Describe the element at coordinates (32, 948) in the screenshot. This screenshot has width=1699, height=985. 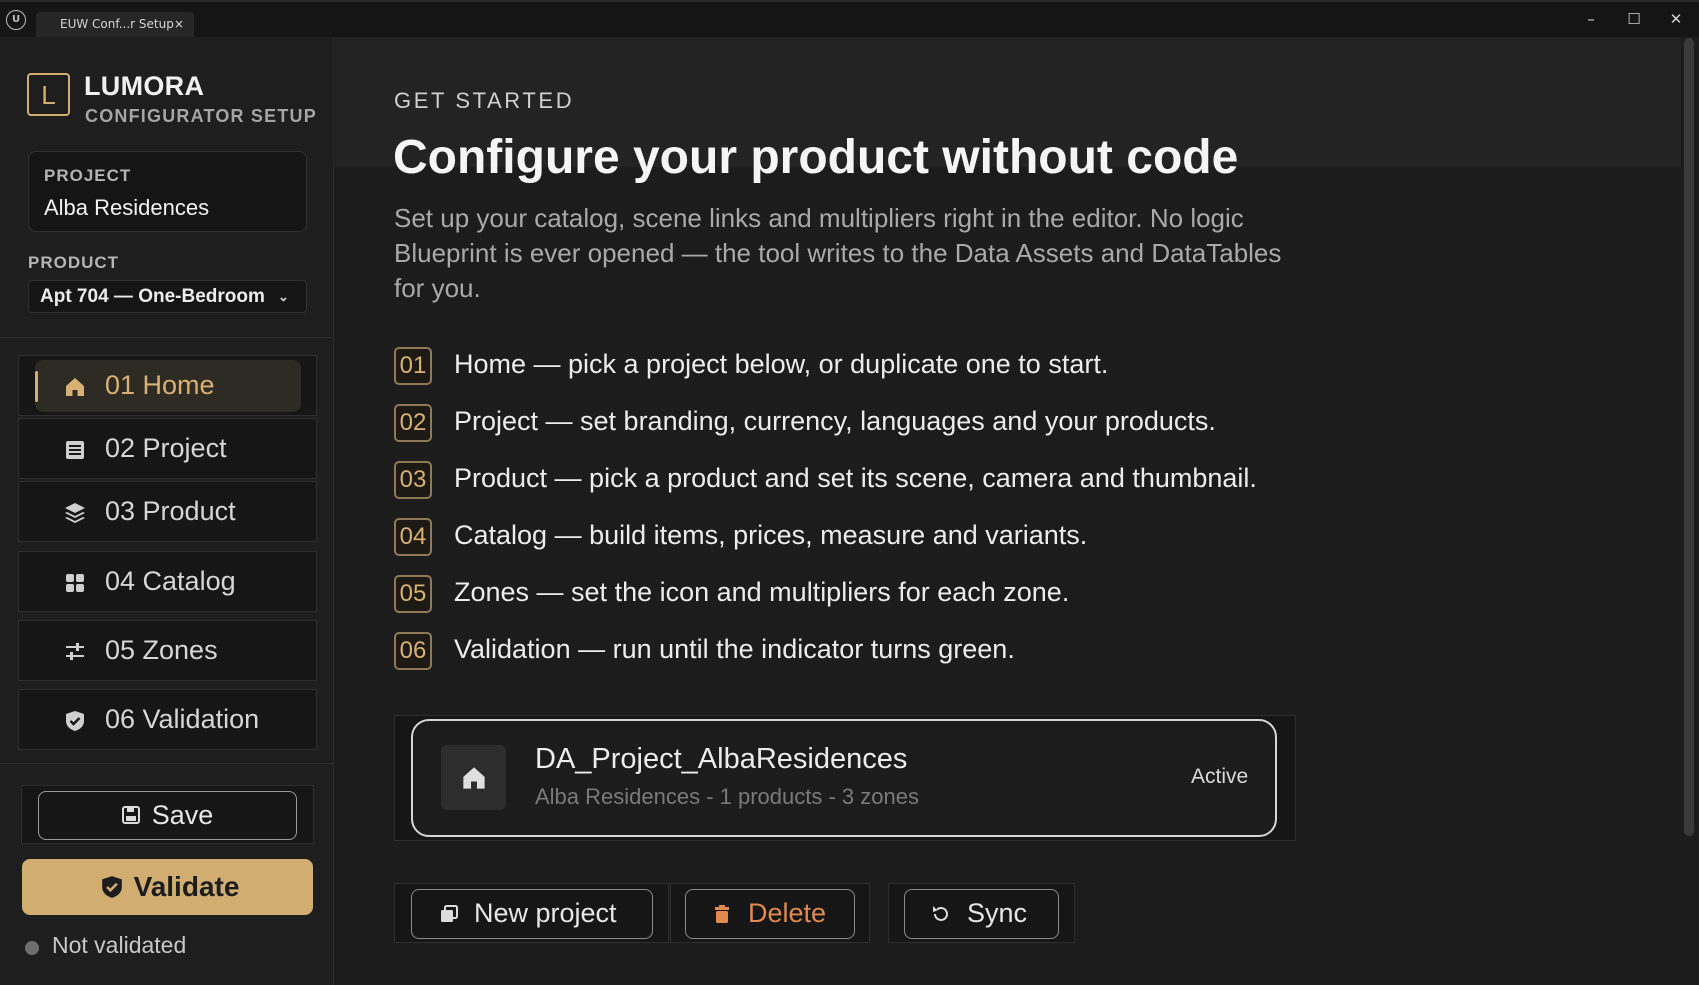
I see `status-dot-icon` at that location.